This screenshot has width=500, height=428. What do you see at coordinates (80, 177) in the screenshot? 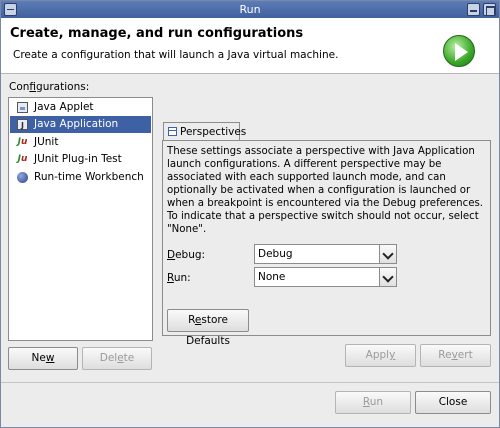
I see `tree-item-runtime-workbench: Run-time Workbench` at bounding box center [80, 177].